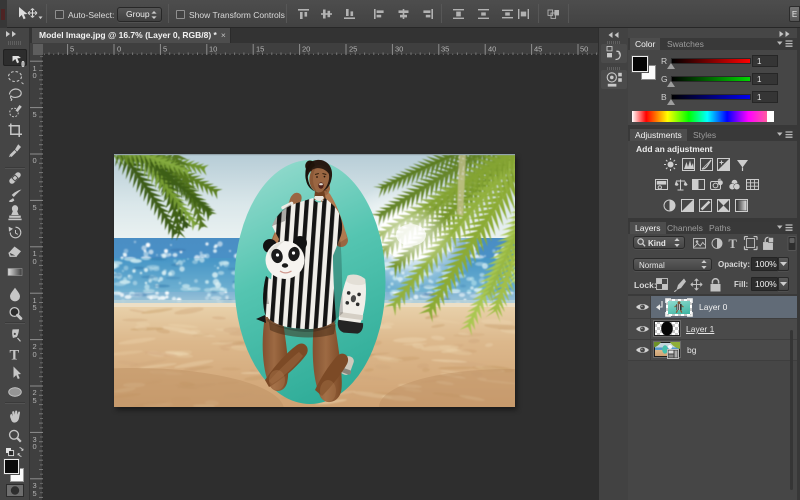 Image resolution: width=800 pixels, height=500 pixels. I want to click on svg-text: 30, so click(399, 49).